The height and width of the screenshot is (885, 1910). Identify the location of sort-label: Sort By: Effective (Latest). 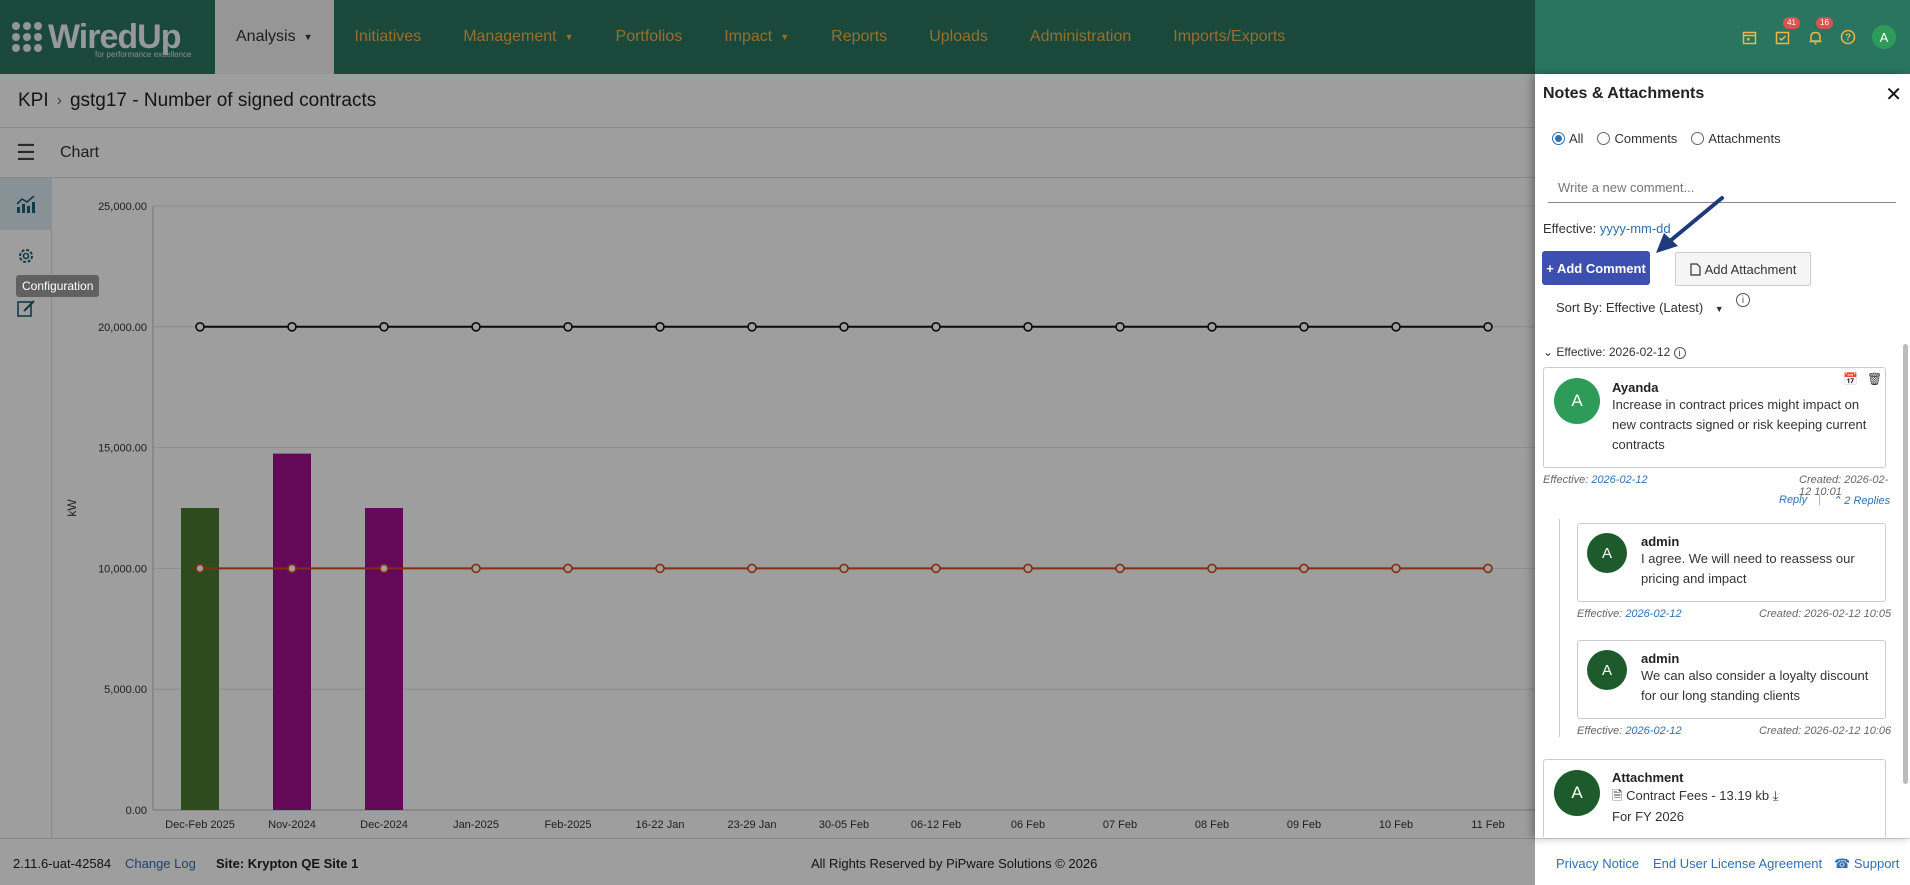
(1630, 307).